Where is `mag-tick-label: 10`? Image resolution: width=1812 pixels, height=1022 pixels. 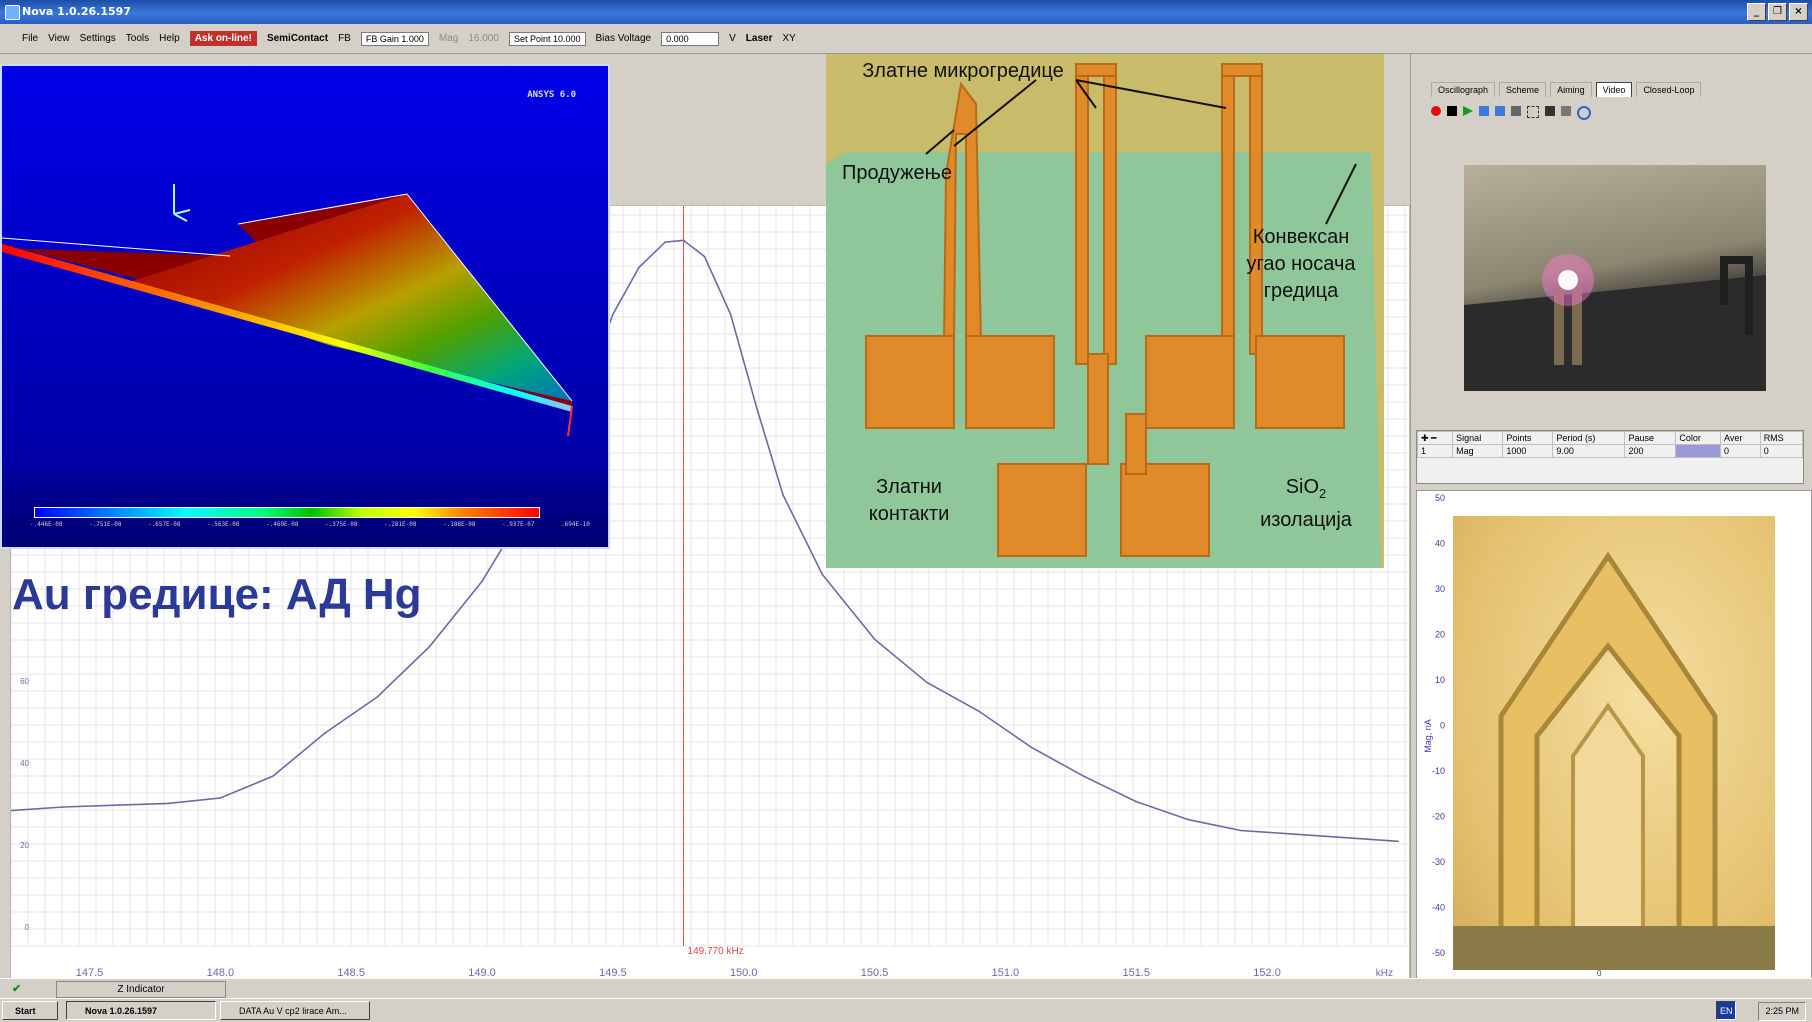 mag-tick-label: 10 is located at coordinates (1440, 680).